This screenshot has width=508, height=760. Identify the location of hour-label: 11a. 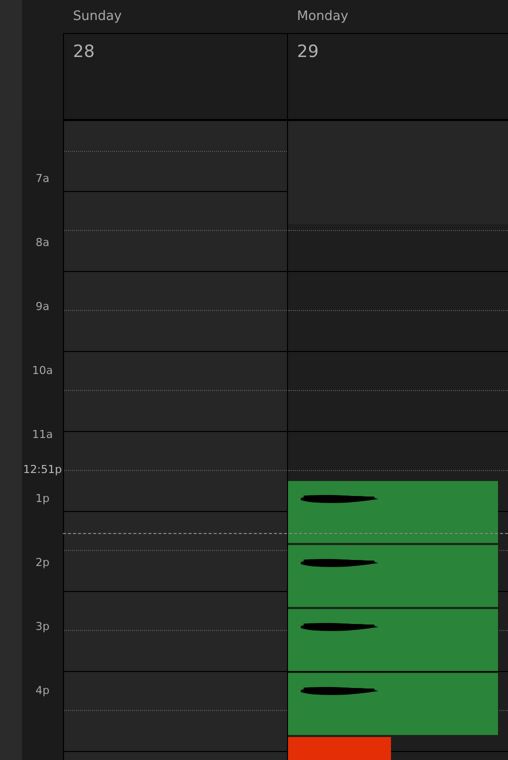
(42, 434).